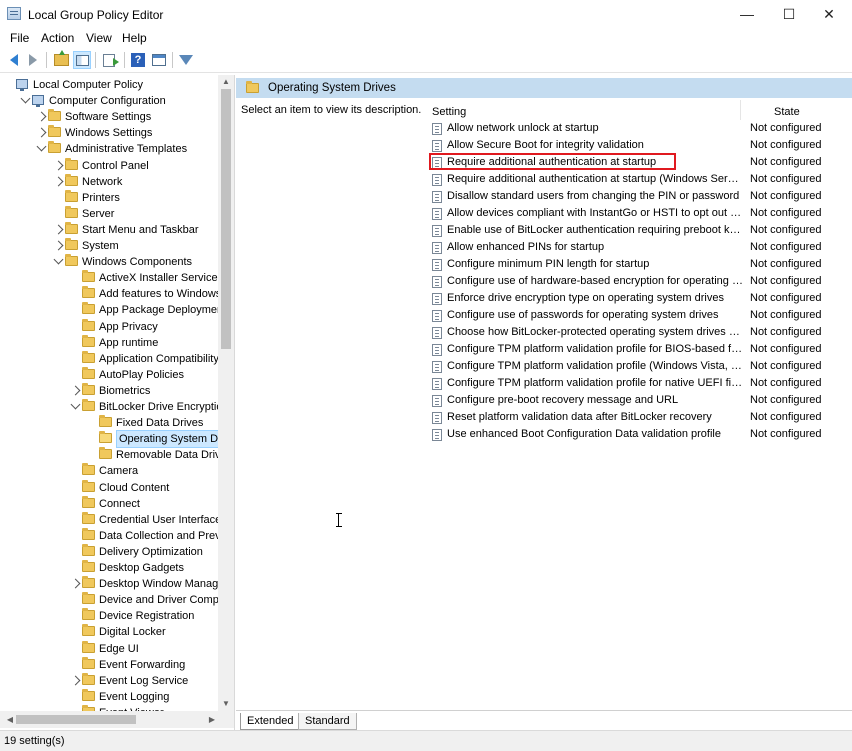  What do you see at coordinates (109, 246) in the screenshot?
I see `tree-item: System` at bounding box center [109, 246].